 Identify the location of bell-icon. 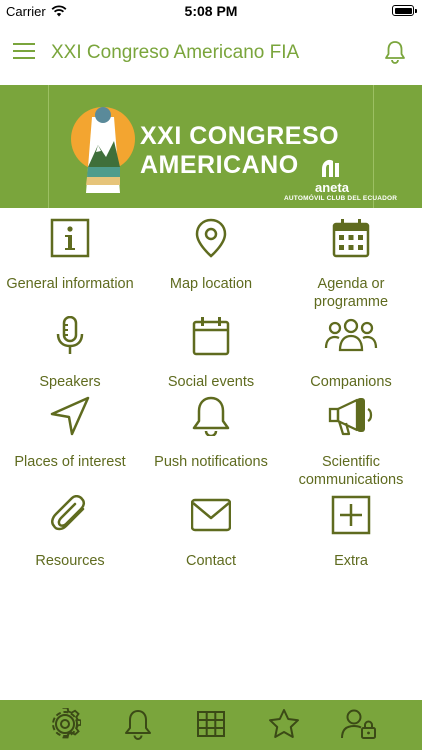
(211, 416).